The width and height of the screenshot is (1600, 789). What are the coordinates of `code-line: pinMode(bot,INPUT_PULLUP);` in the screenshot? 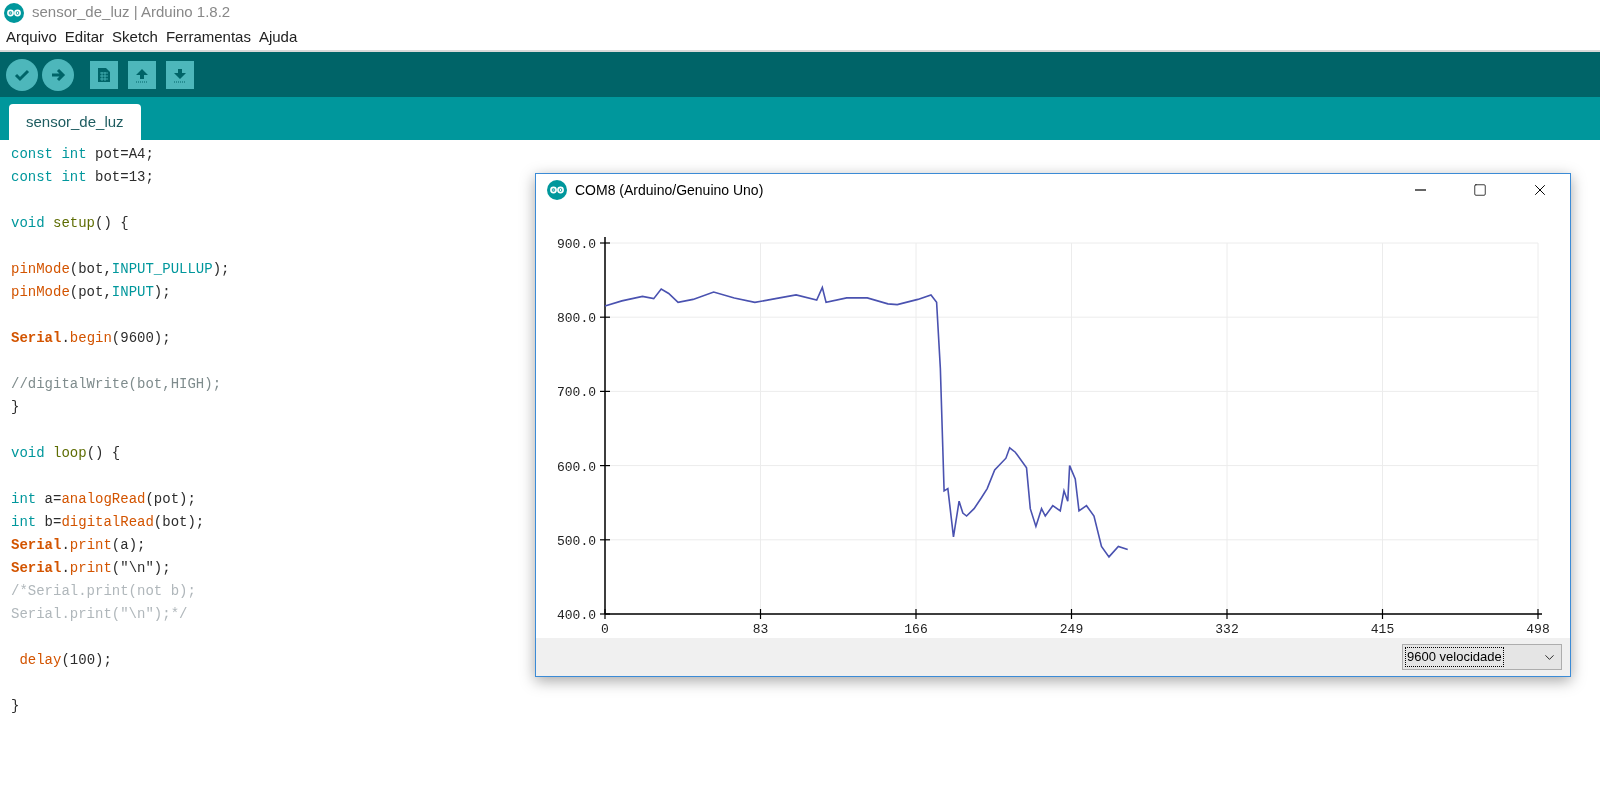 It's located at (120, 269).